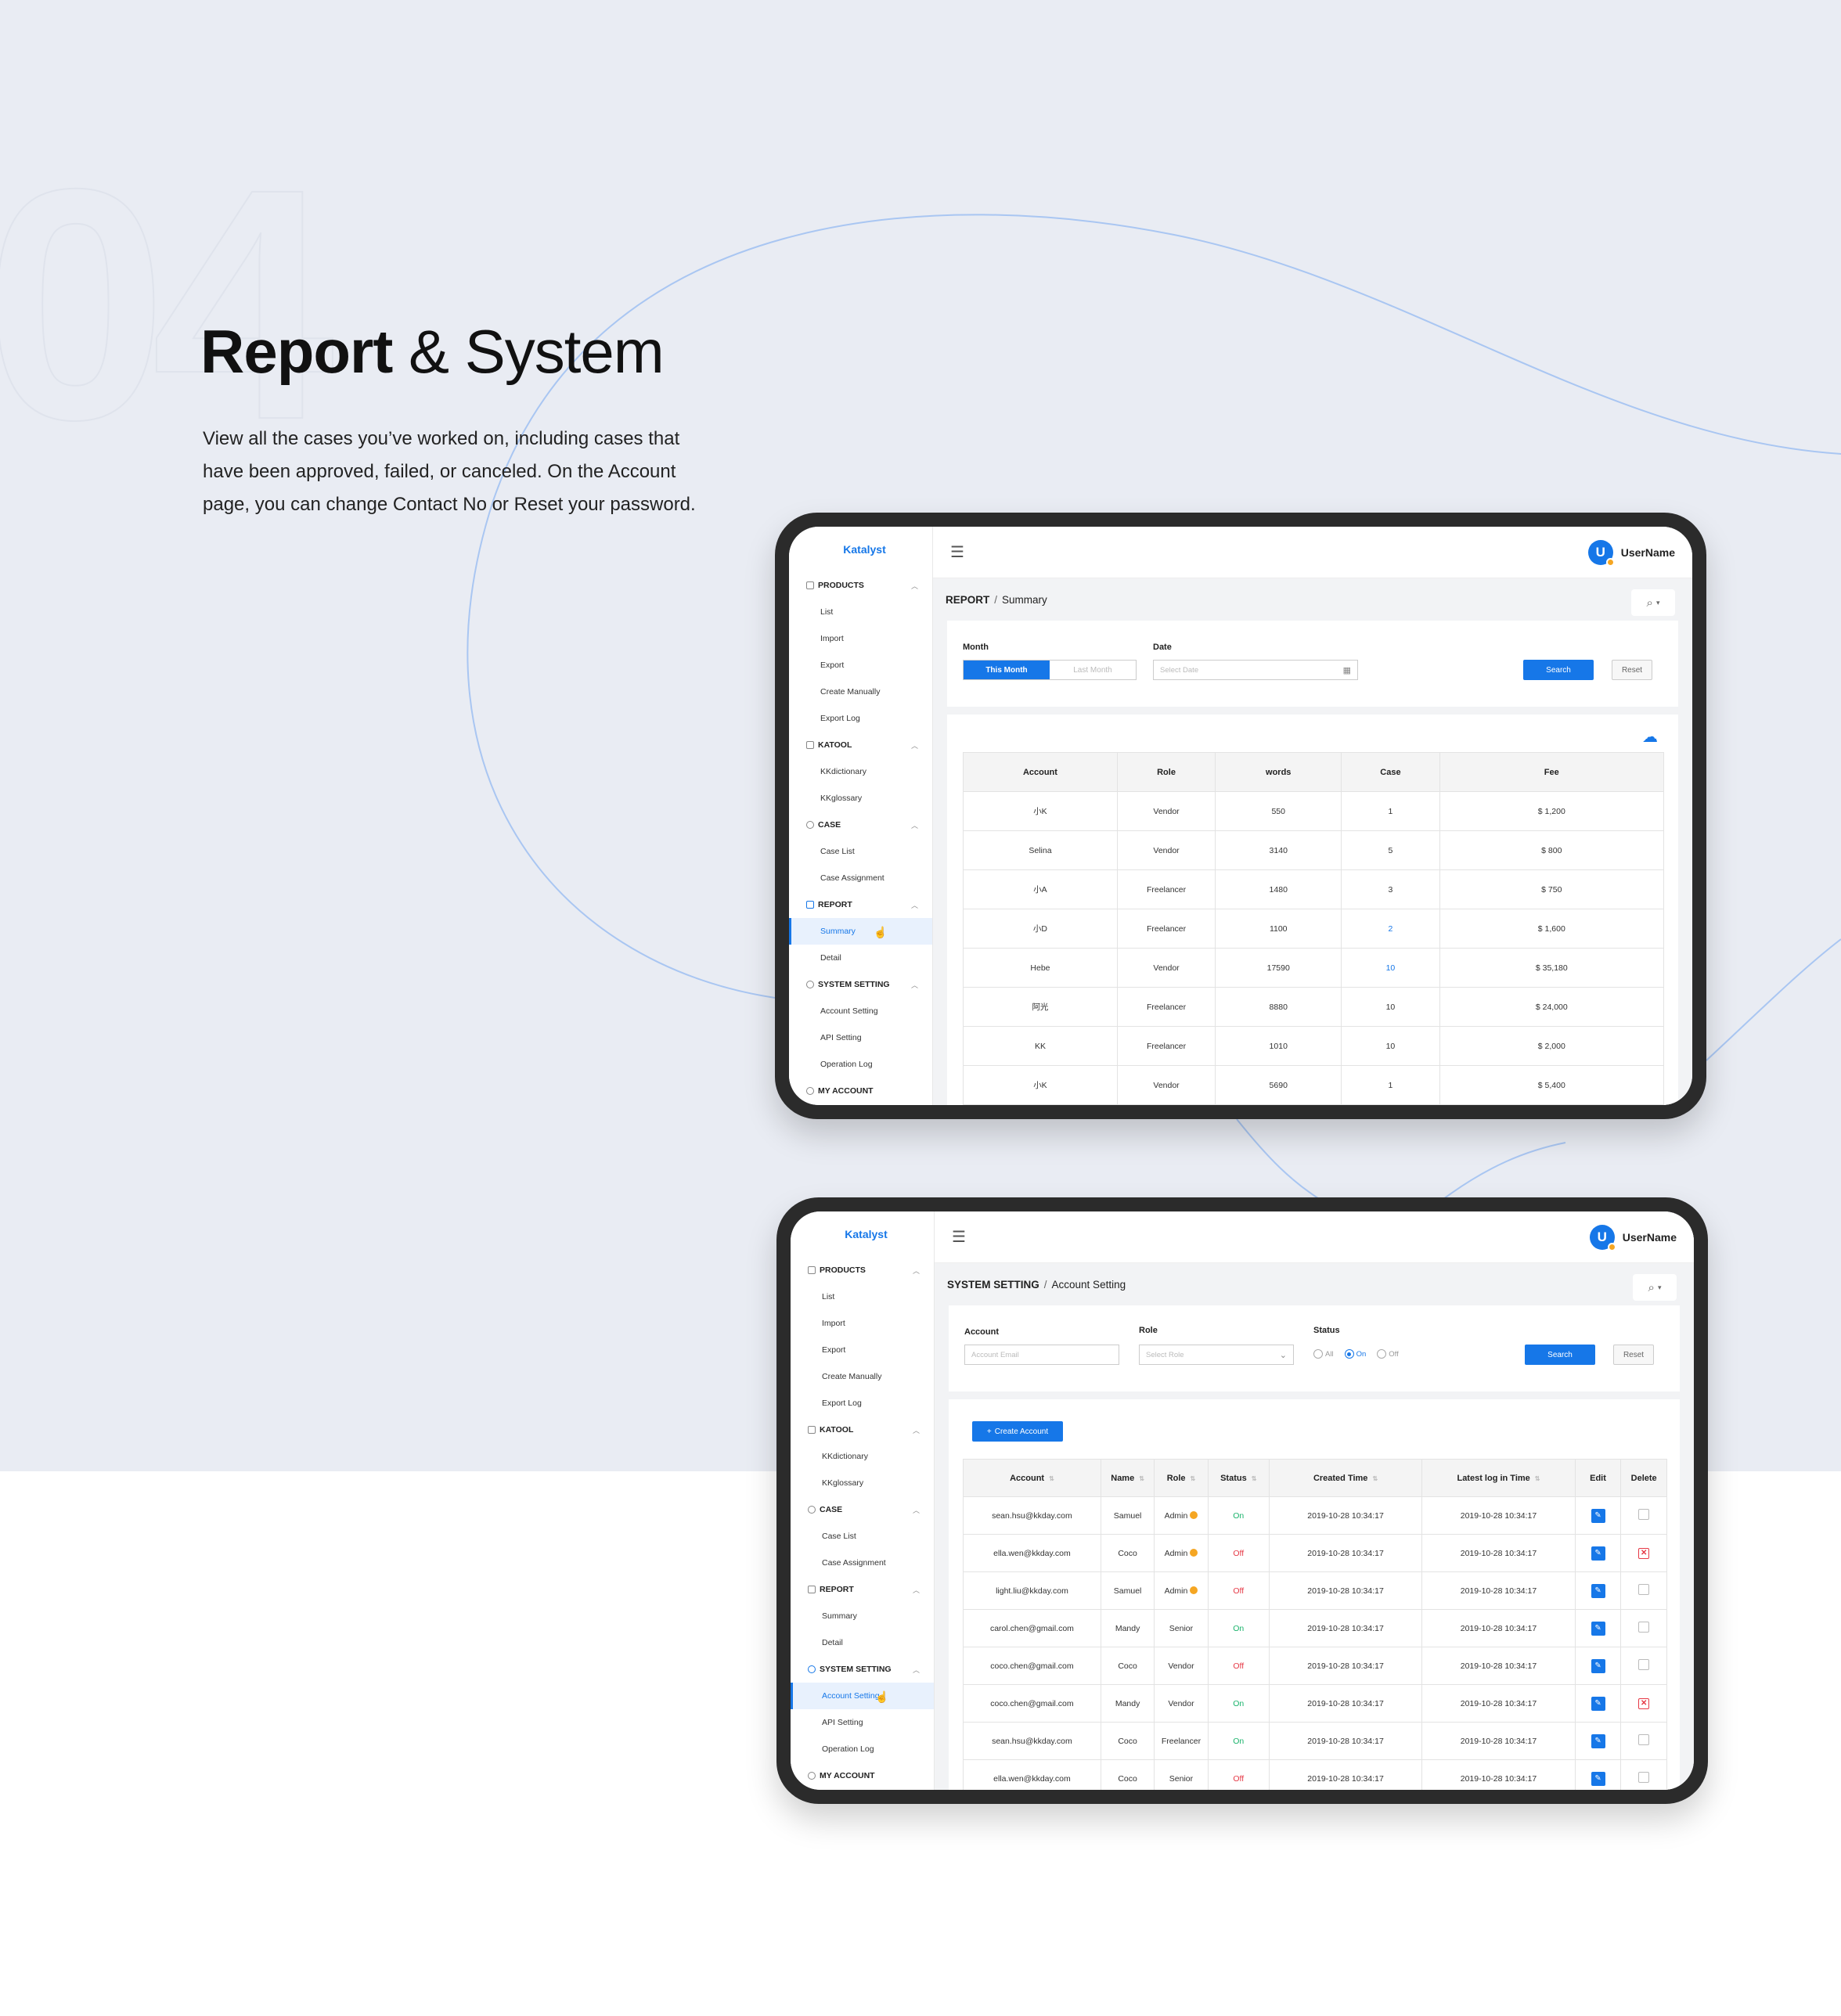 Image resolution: width=1841 pixels, height=2016 pixels. Describe the element at coordinates (1323, 1354) in the screenshot. I see `status-radio-all: All` at that location.